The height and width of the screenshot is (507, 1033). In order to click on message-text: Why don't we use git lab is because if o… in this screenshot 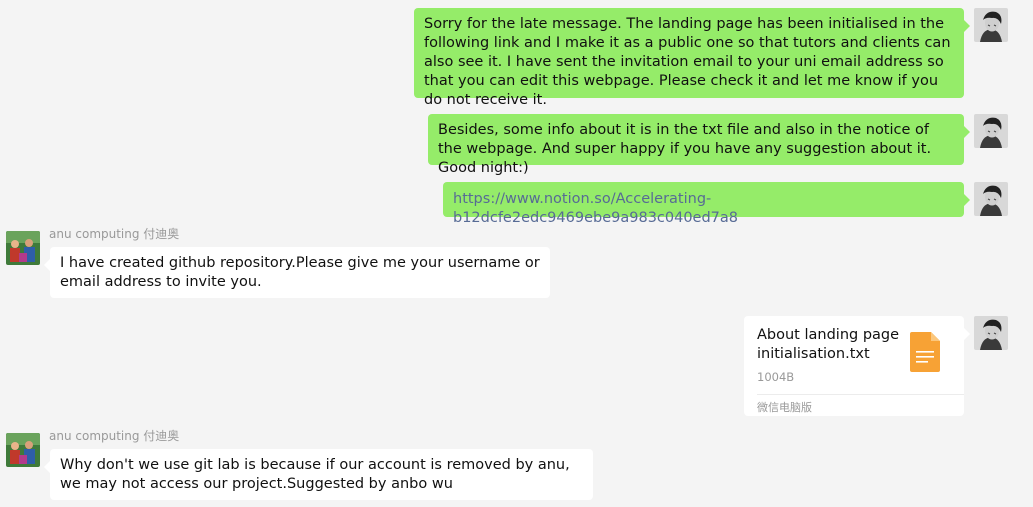, I will do `click(315, 474)`.